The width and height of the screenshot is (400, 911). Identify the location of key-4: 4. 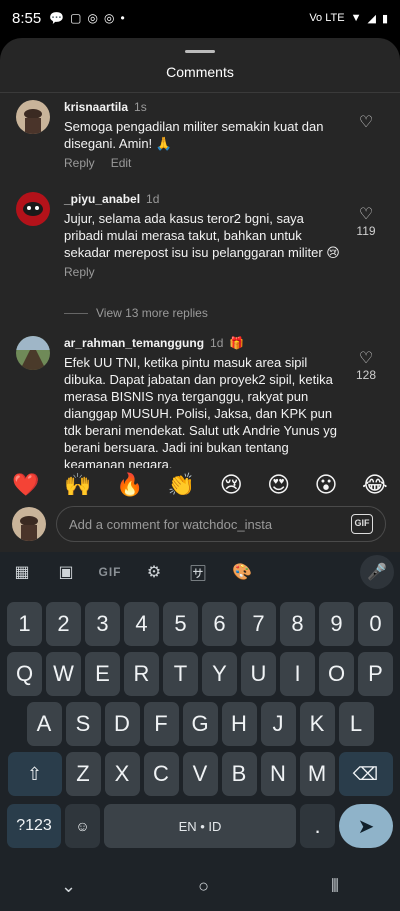
(141, 624).